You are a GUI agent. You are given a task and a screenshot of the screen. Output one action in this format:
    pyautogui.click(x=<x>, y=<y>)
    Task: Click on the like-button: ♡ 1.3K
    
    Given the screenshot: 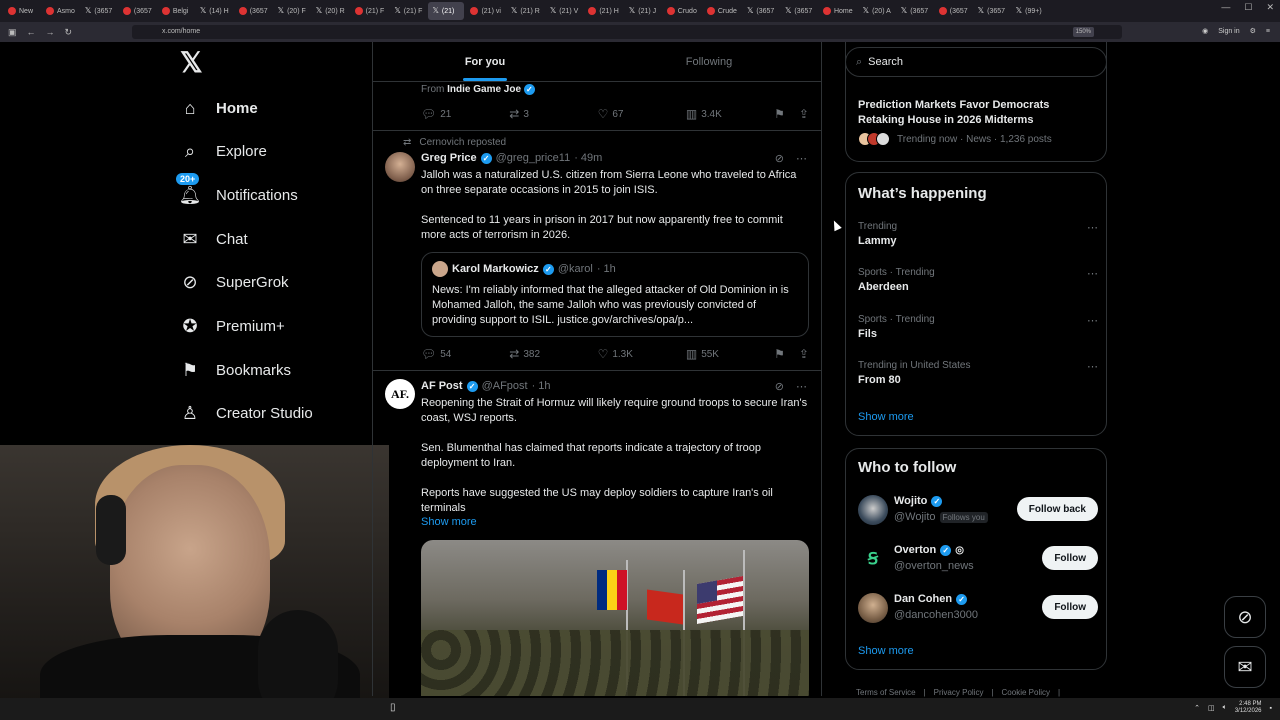 What is the action you would take?
    pyautogui.click(x=618, y=354)
    